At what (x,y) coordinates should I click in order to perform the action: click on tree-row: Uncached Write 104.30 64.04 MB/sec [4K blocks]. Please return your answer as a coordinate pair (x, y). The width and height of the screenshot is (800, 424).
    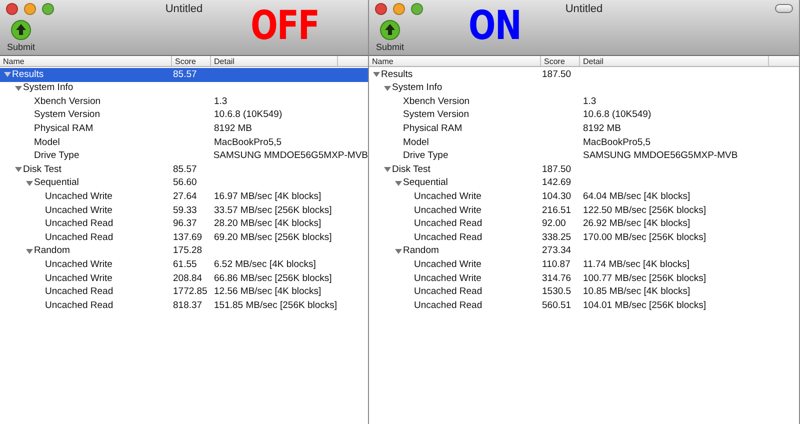
    Looking at the image, I should click on (584, 197).